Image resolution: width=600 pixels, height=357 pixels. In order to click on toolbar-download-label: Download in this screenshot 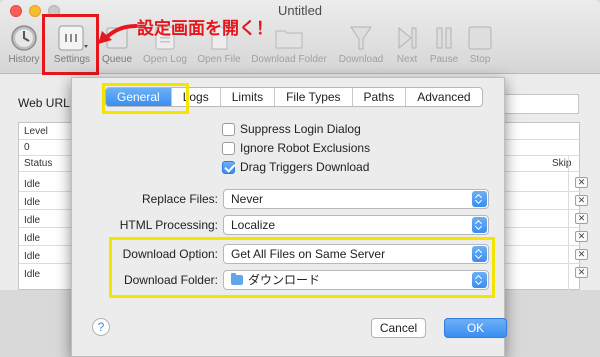, I will do `click(361, 59)`.